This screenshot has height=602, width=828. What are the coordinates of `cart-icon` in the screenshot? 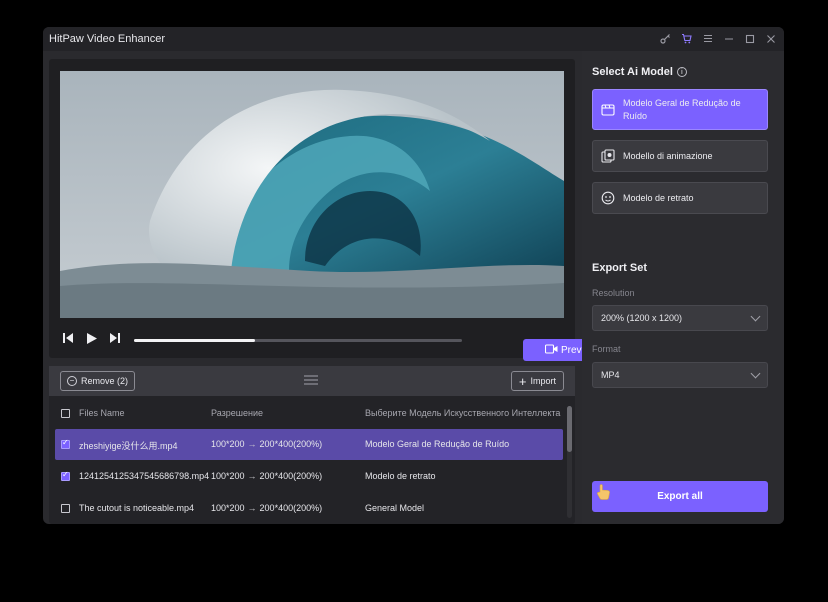 It's located at (686, 38).